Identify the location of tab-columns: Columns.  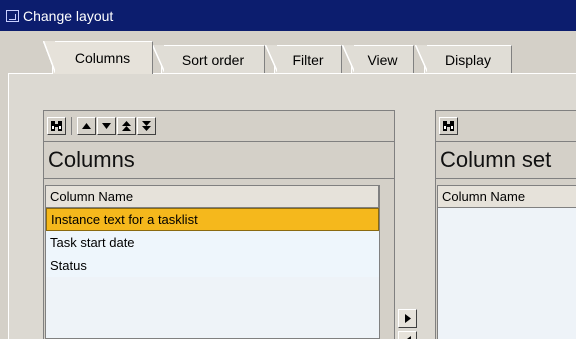
(98, 57).